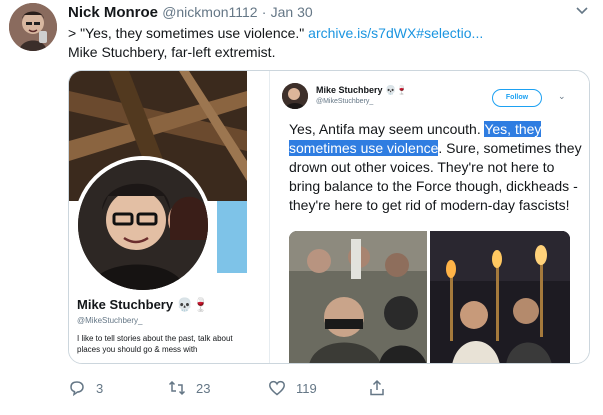 The height and width of the screenshot is (415, 603). Describe the element at coordinates (377, 387) in the screenshot. I see `share-icon` at that location.